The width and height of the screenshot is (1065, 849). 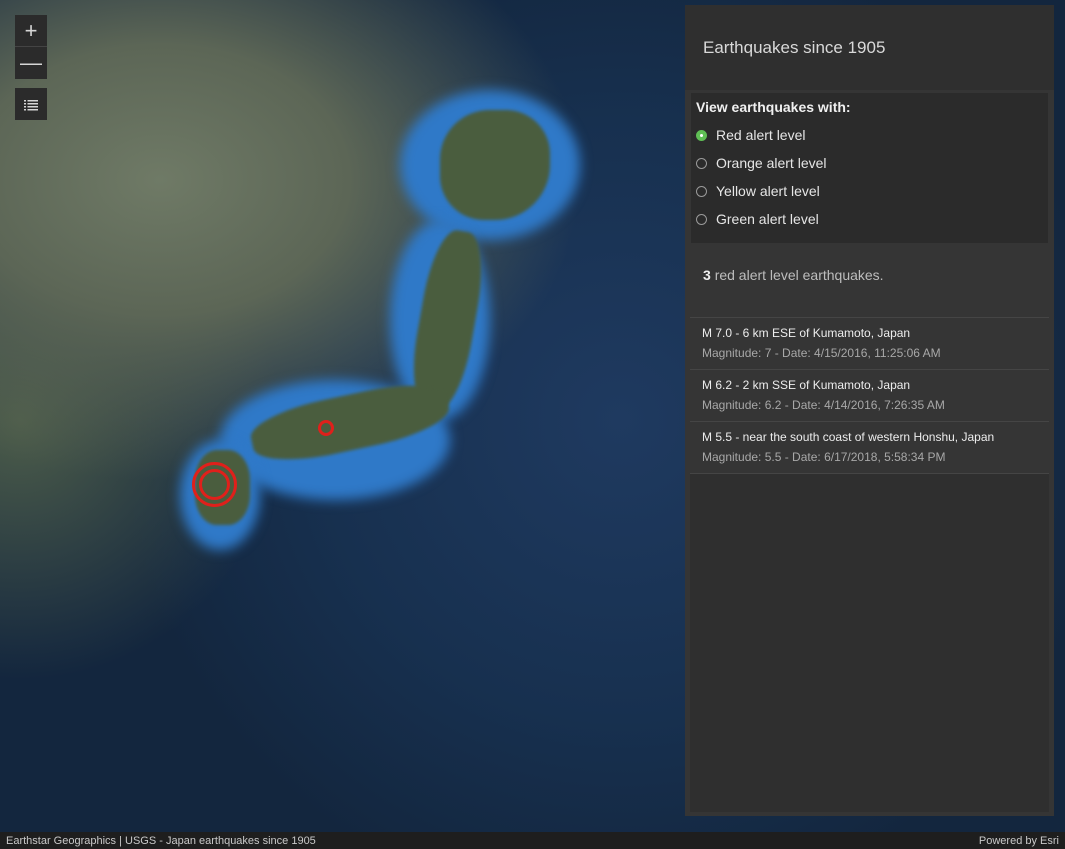 What do you see at coordinates (1019, 841) in the screenshot?
I see `powered-by-link: Powered by Esri` at bounding box center [1019, 841].